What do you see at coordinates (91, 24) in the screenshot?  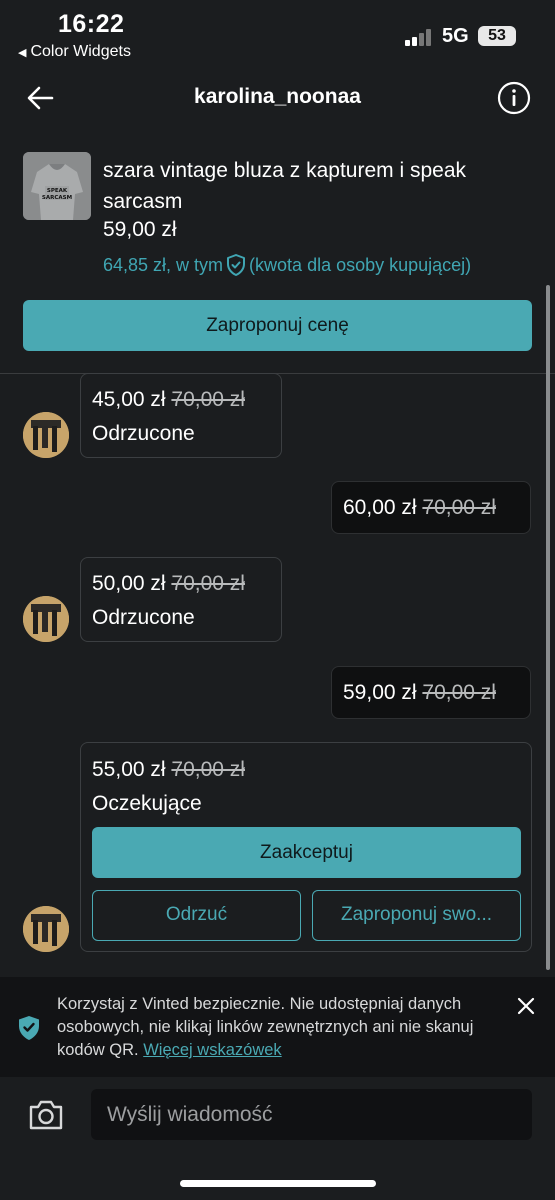 I see `status-time: 16:22` at bounding box center [91, 24].